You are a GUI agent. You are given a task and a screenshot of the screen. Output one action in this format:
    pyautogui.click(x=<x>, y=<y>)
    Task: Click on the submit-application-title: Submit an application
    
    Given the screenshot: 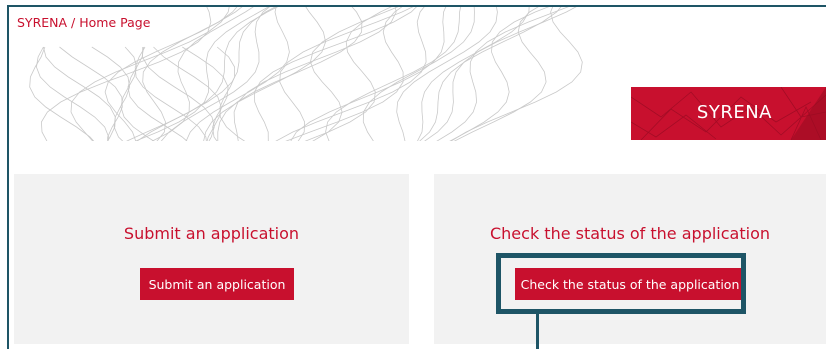 What is the action you would take?
    pyautogui.click(x=211, y=233)
    